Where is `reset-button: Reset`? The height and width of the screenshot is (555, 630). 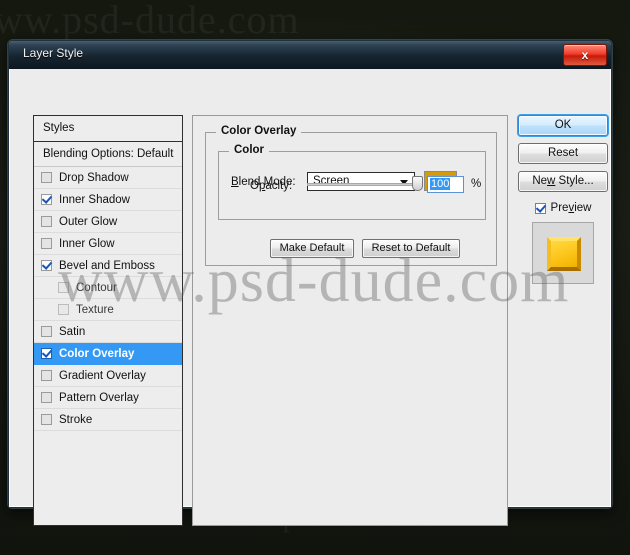
reset-button: Reset is located at coordinates (563, 153).